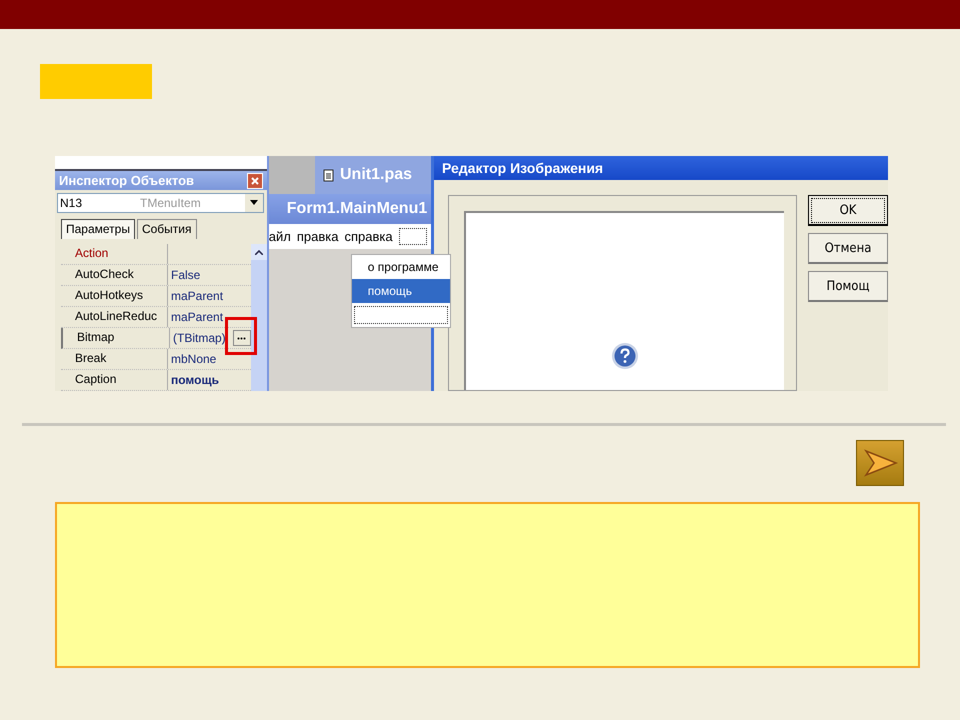 The height and width of the screenshot is (720, 960). What do you see at coordinates (401, 267) in the screenshot?
I see `submenu-item: о программе` at bounding box center [401, 267].